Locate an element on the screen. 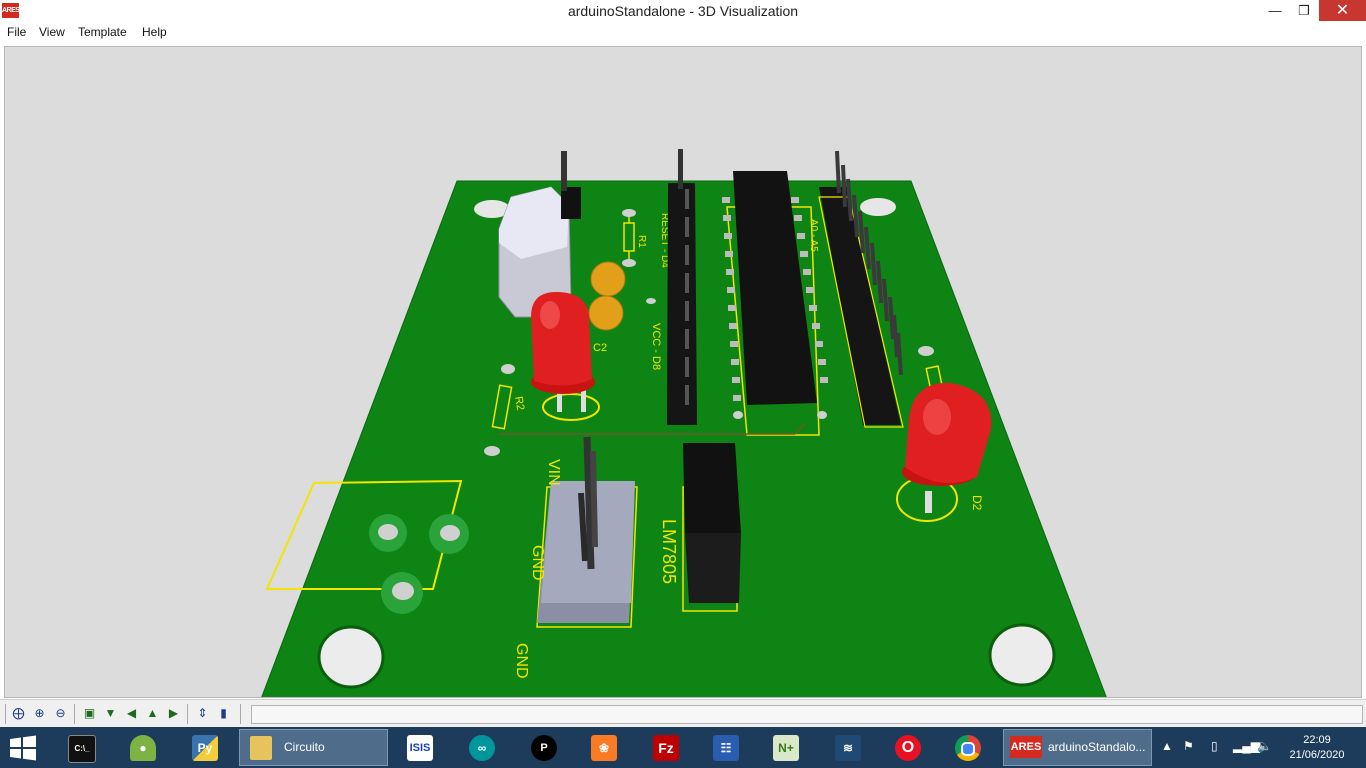 This screenshot has height=768, width=1366. taskbar-window-circuito: Circuito is located at coordinates (313, 747).